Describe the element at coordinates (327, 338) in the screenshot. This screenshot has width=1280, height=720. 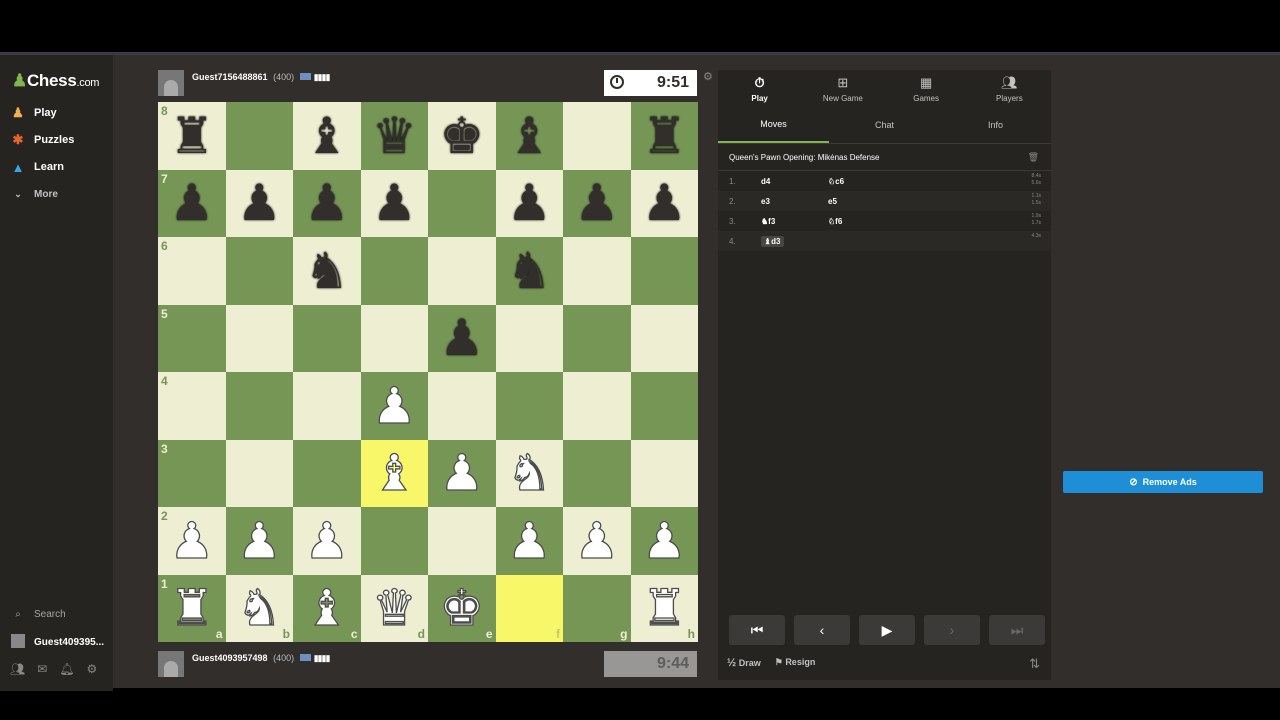
I see `square-c5` at that location.